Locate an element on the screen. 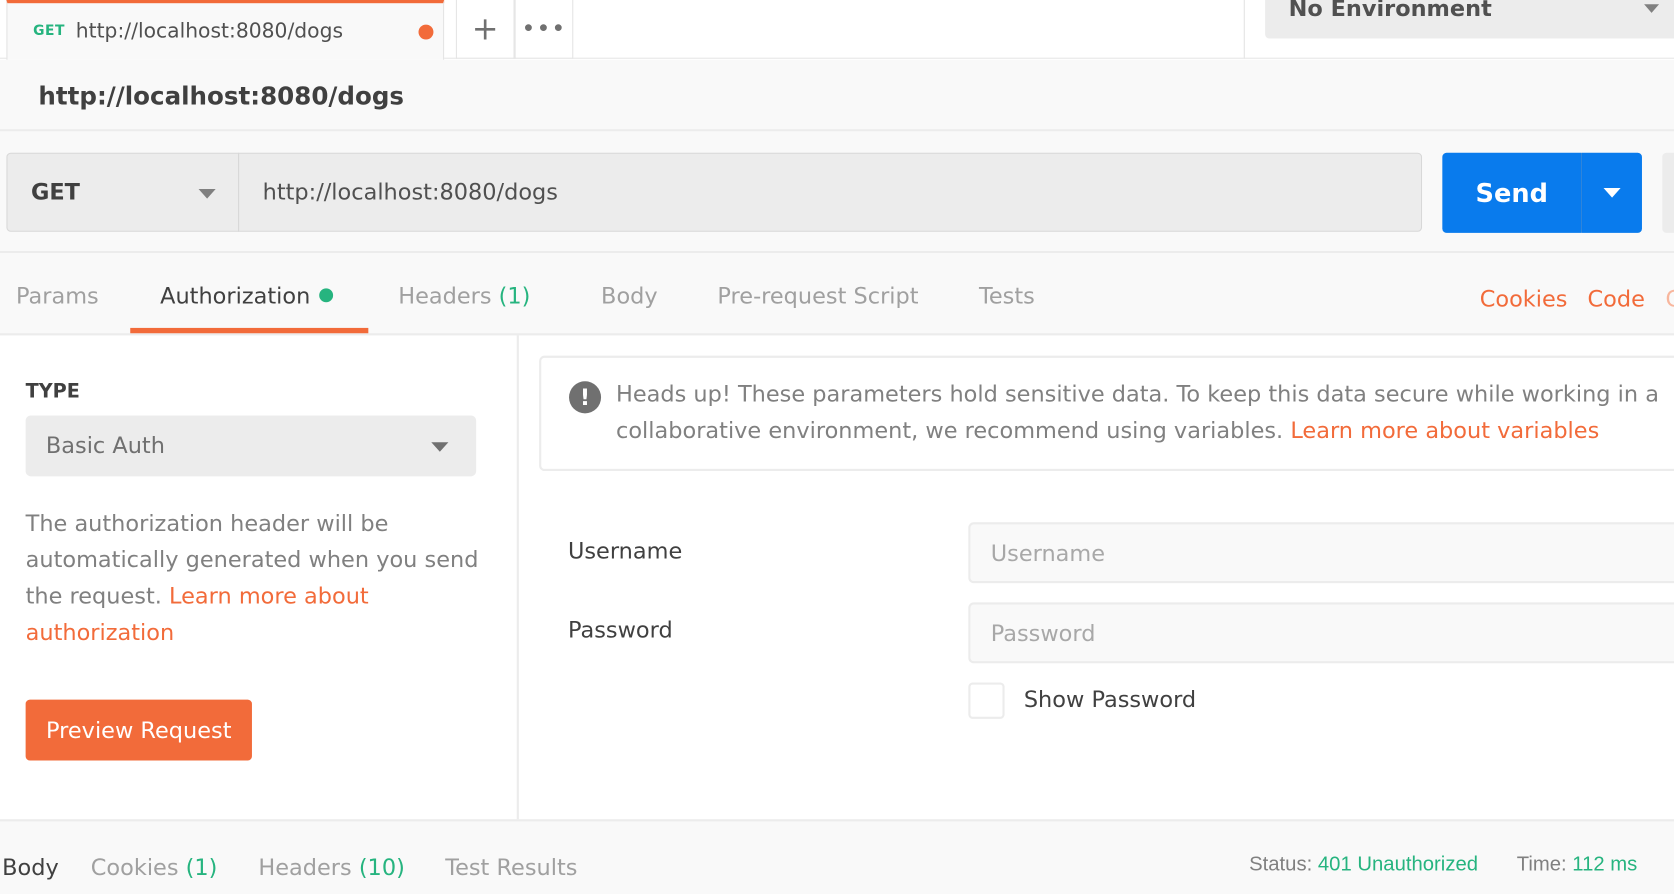 This screenshot has height=894, width=1674. plus-icon: + is located at coordinates (485, 29).